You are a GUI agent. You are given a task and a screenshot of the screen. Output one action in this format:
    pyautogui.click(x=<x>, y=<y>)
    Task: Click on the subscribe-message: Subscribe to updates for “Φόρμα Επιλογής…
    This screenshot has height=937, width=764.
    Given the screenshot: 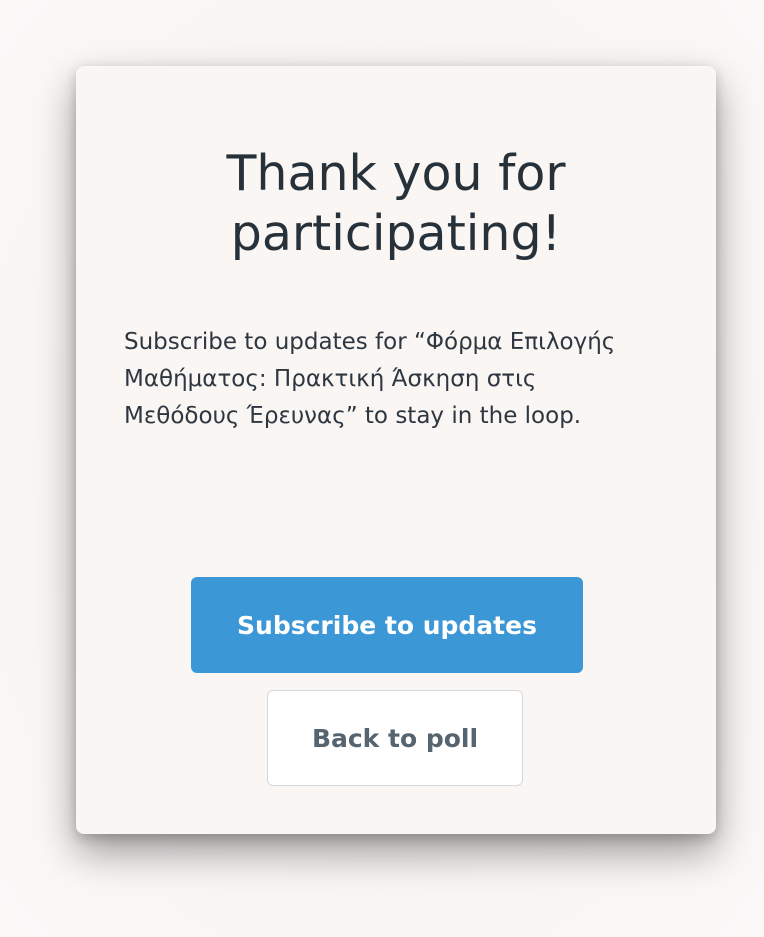 What is the action you would take?
    pyautogui.click(x=370, y=379)
    